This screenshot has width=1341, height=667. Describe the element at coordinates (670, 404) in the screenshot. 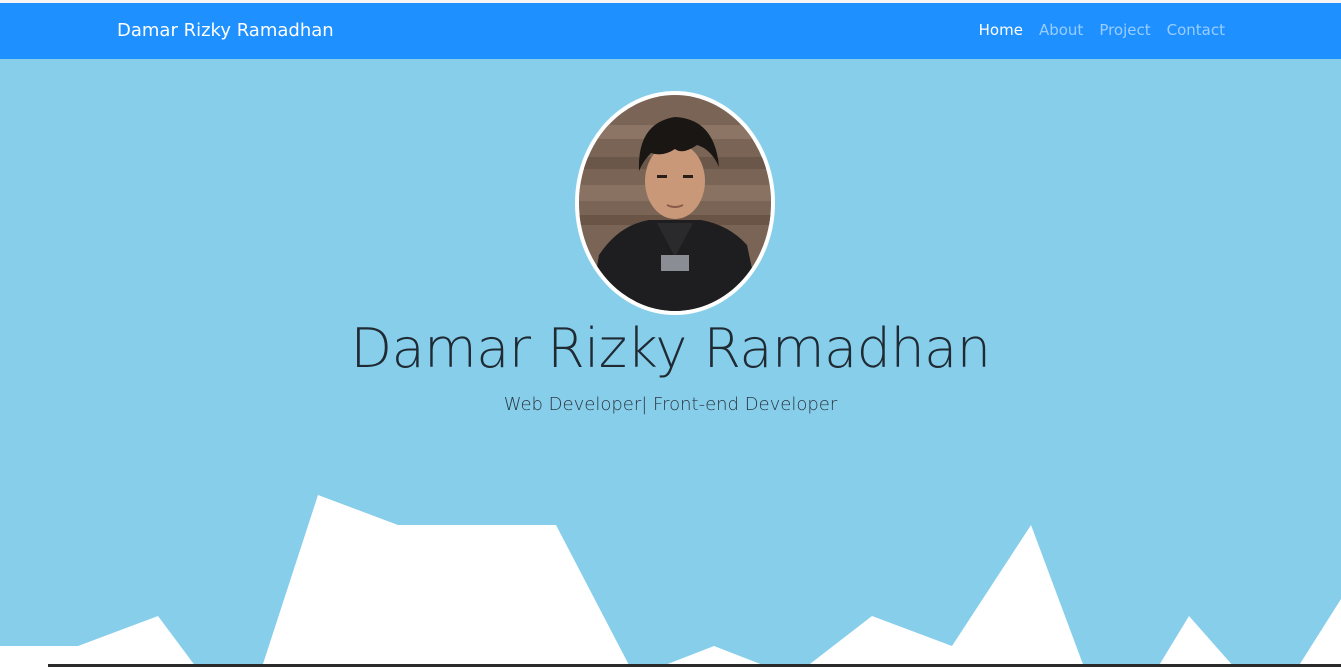

I see `hero-tagline: Web Developer| Front-end Developer` at that location.